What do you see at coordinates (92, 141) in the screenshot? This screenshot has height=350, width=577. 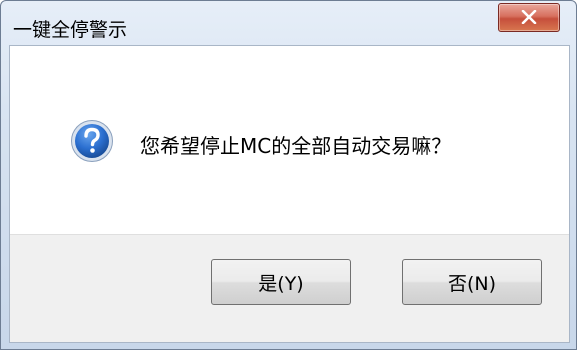 I see `question-icon` at bounding box center [92, 141].